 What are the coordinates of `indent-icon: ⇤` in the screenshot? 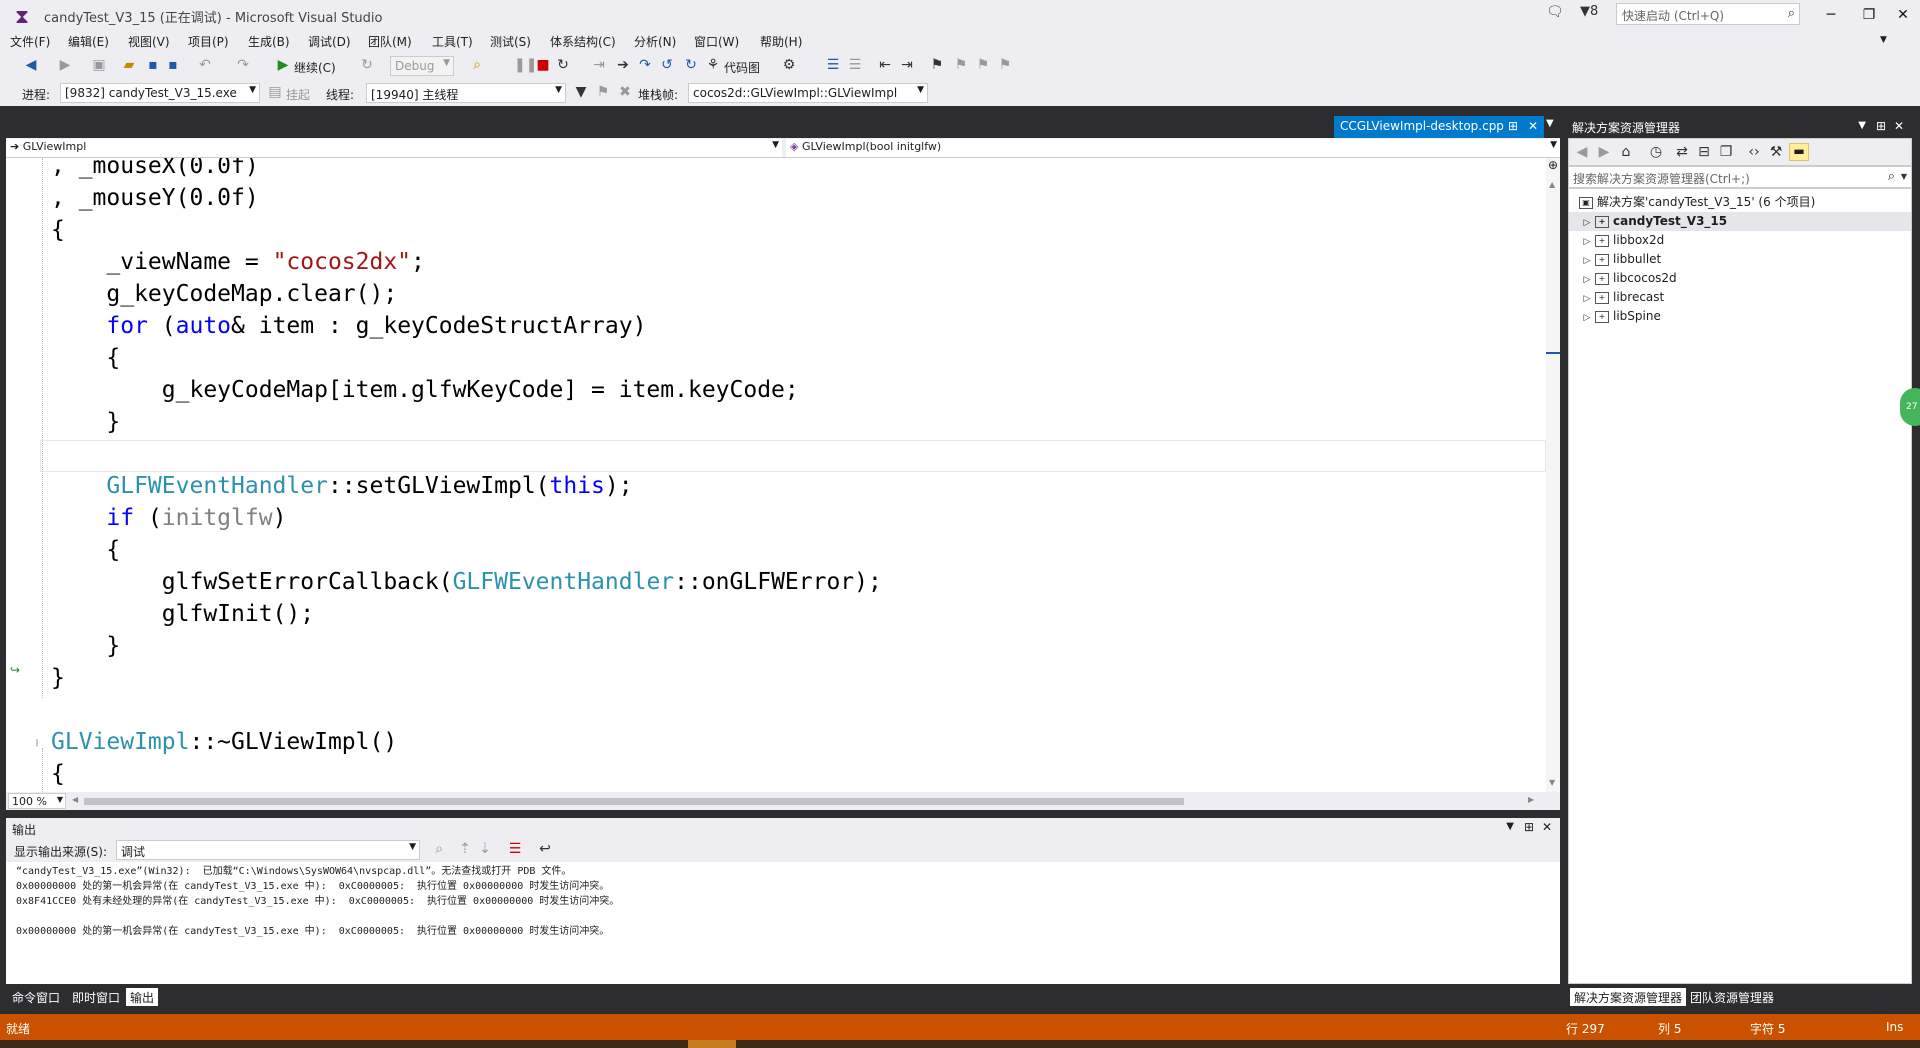 It's located at (885, 65).